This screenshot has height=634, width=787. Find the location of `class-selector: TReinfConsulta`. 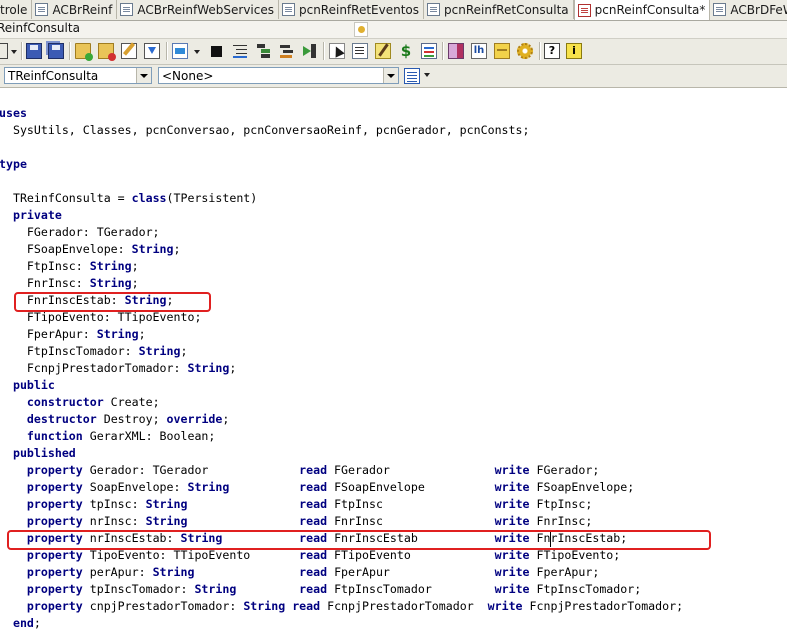

class-selector: TReinfConsulta is located at coordinates (78, 75).